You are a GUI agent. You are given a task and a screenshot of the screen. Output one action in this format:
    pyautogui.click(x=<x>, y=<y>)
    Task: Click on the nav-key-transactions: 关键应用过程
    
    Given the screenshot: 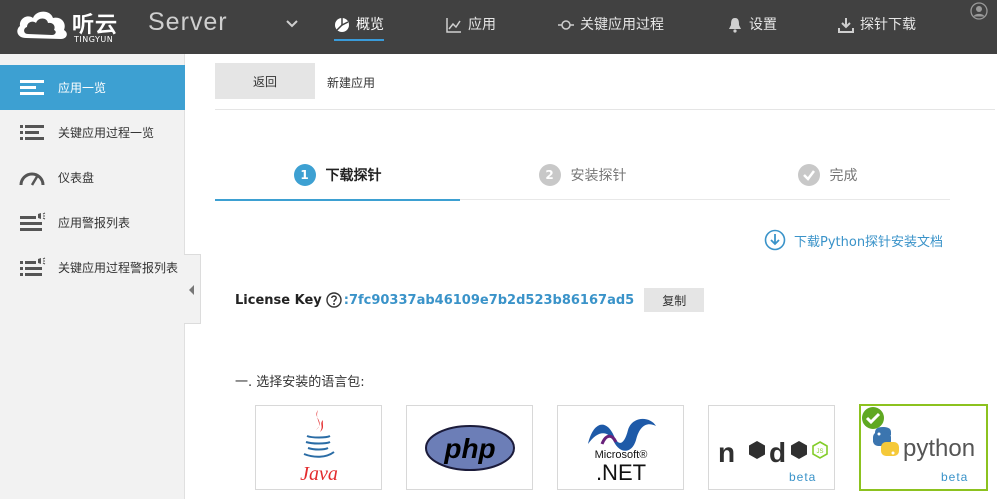 What is the action you would take?
    pyautogui.click(x=611, y=28)
    